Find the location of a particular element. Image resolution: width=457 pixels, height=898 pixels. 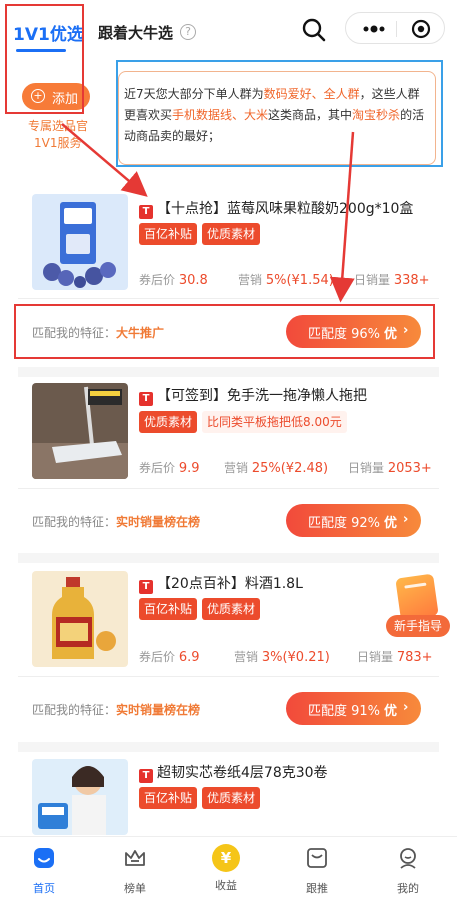

product-title: T 【20点百补】料酒1.8L is located at coordinates (221, 583).